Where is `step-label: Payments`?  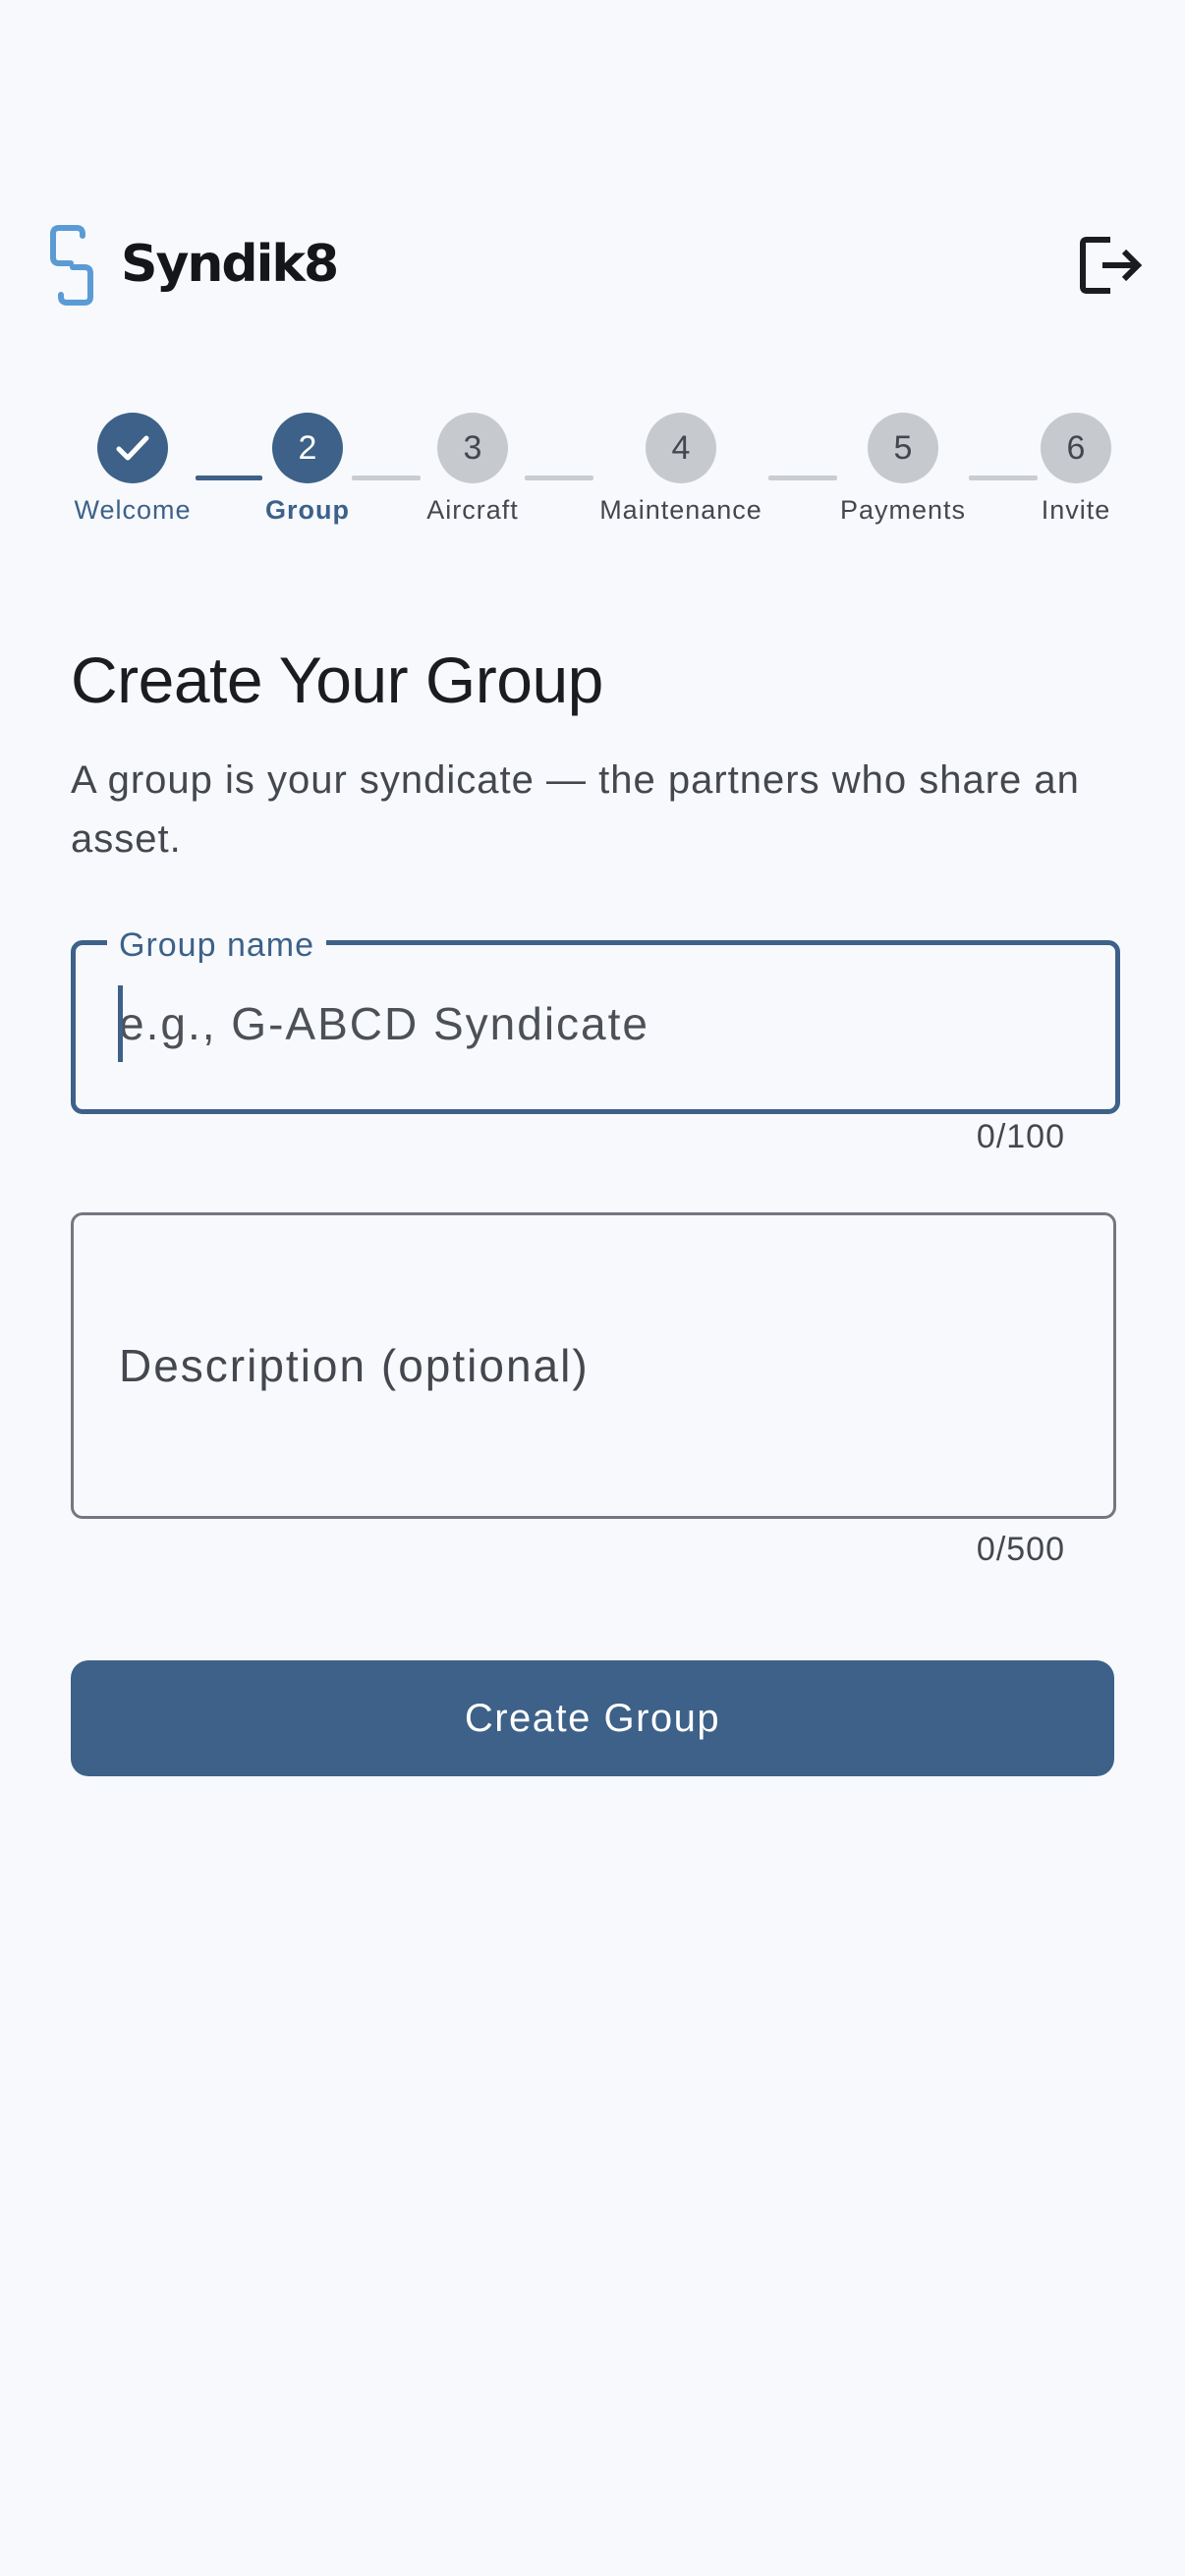 step-label: Payments is located at coordinates (903, 510).